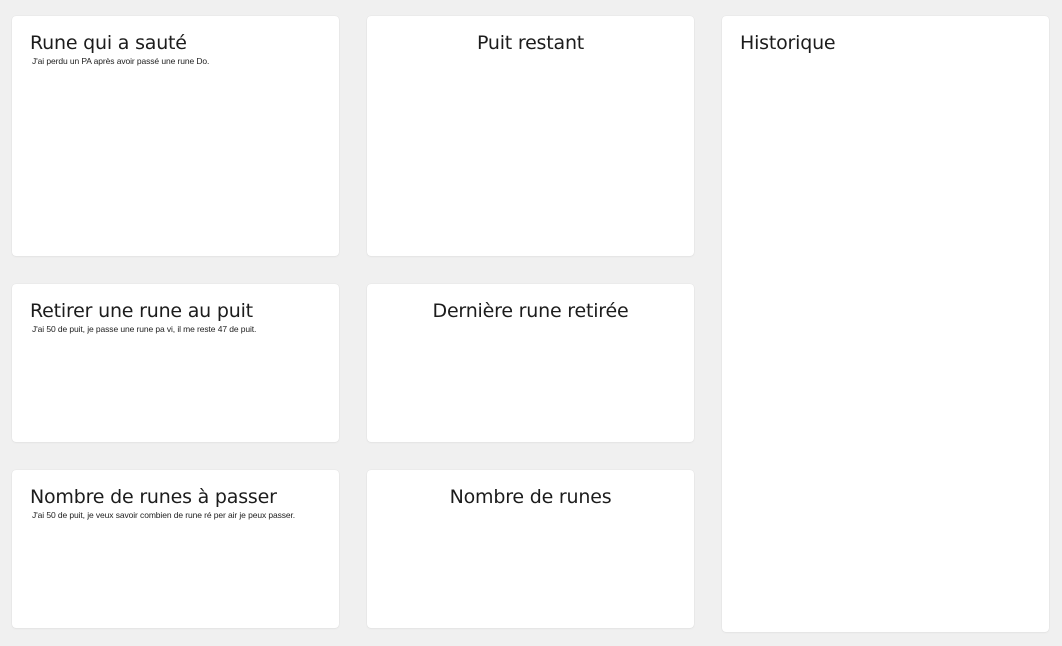 This screenshot has height=646, width=1062. I want to click on derniere-rune-card: Dernière rune retirée, so click(530, 363).